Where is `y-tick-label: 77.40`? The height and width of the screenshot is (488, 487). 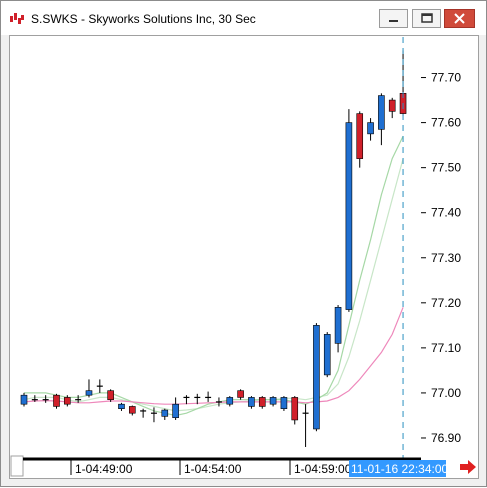
y-tick-label: 77.40 is located at coordinates (446, 213).